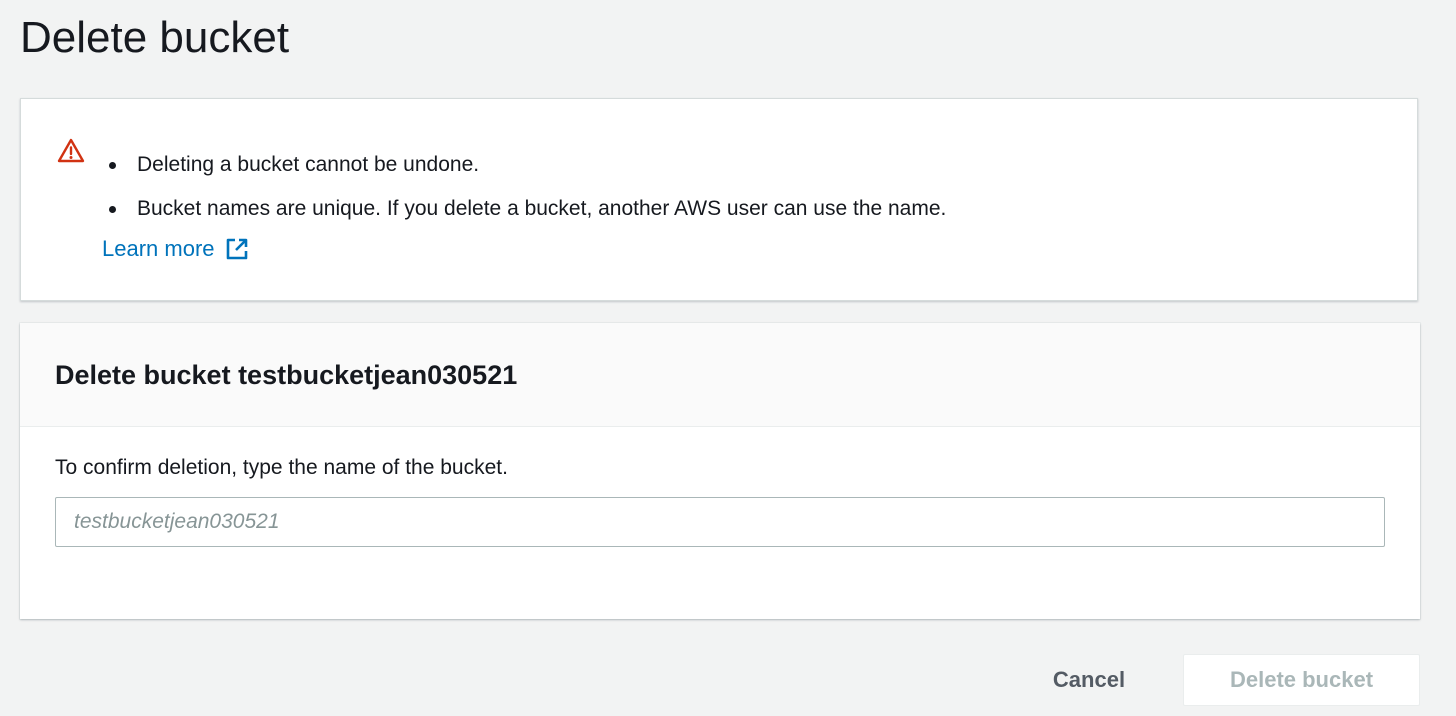 The height and width of the screenshot is (716, 1456). Describe the element at coordinates (1301, 680) in the screenshot. I see `delete-bucket-button: Delete bucket` at that location.